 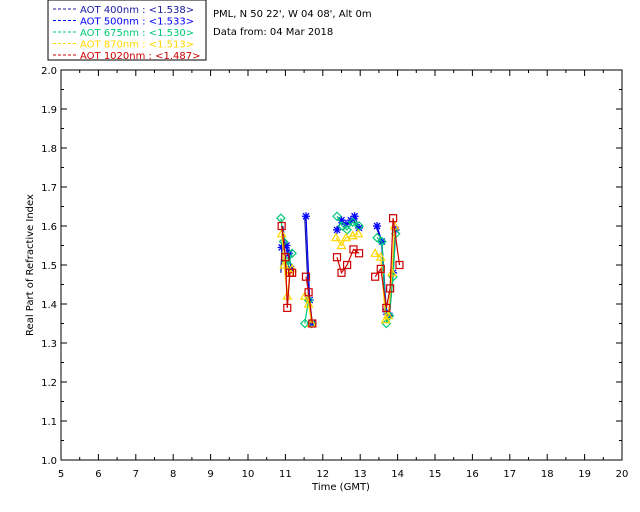 I want to click on x-tick-label: 12, so click(x=322, y=474).